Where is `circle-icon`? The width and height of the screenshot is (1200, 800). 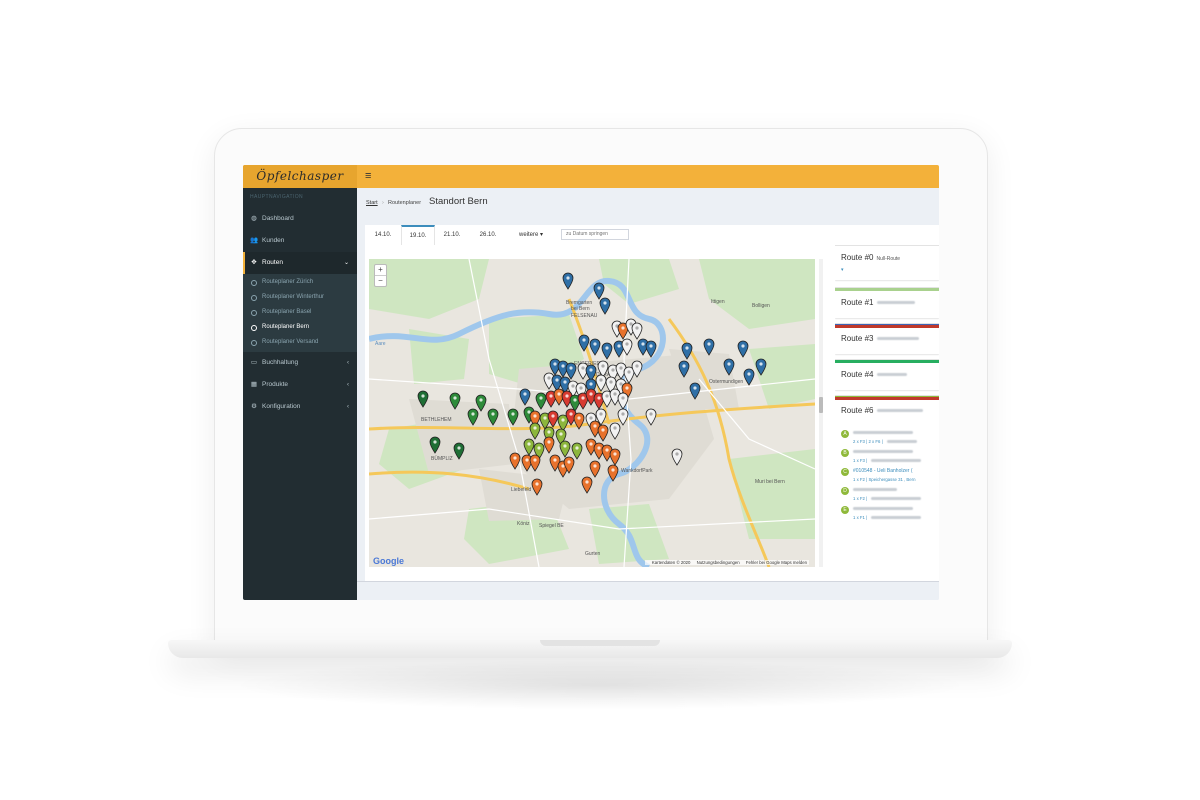
circle-icon is located at coordinates (254, 283).